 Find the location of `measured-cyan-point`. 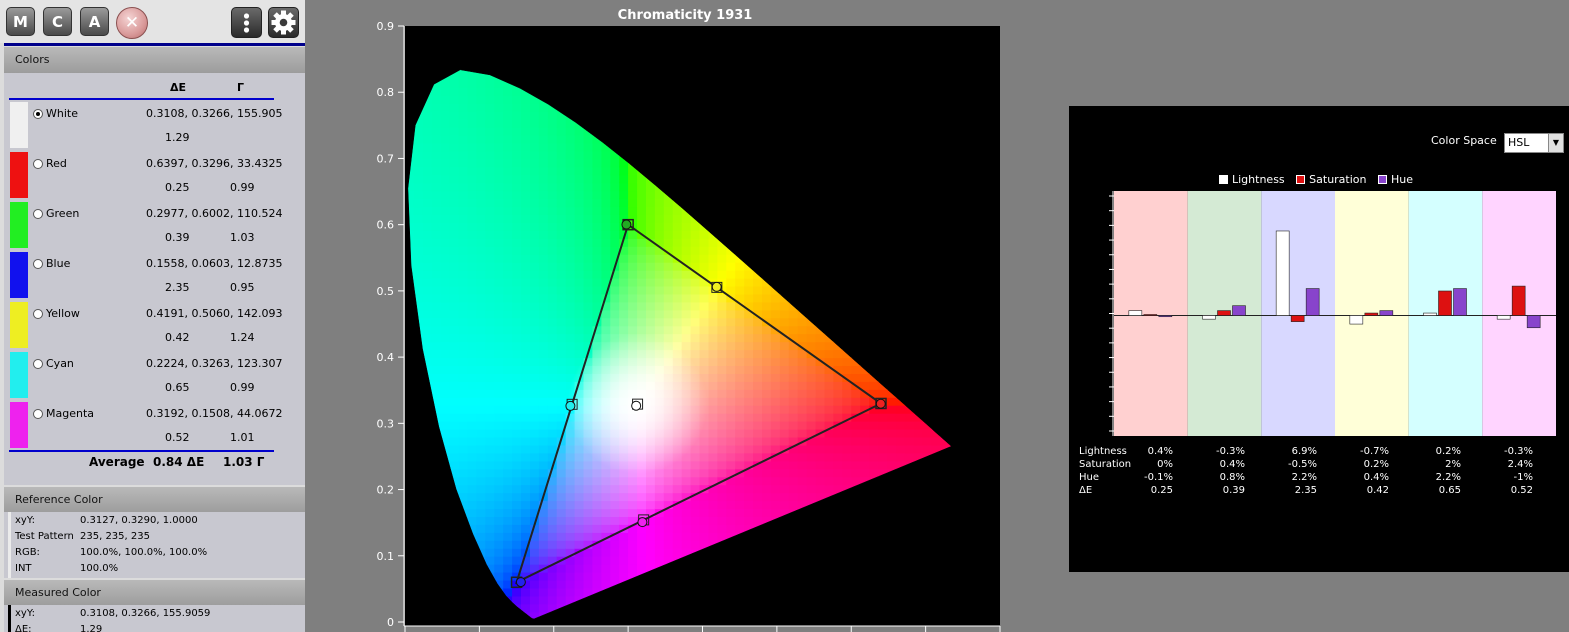

measured-cyan-point is located at coordinates (570, 405).